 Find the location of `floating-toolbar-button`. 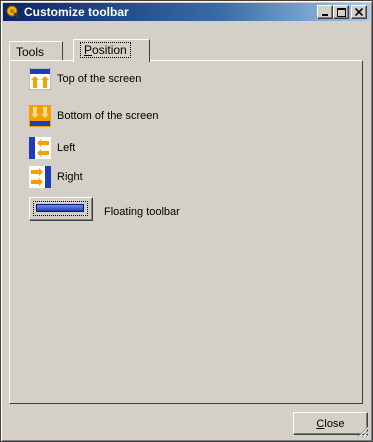

floating-toolbar-button is located at coordinates (61, 209).